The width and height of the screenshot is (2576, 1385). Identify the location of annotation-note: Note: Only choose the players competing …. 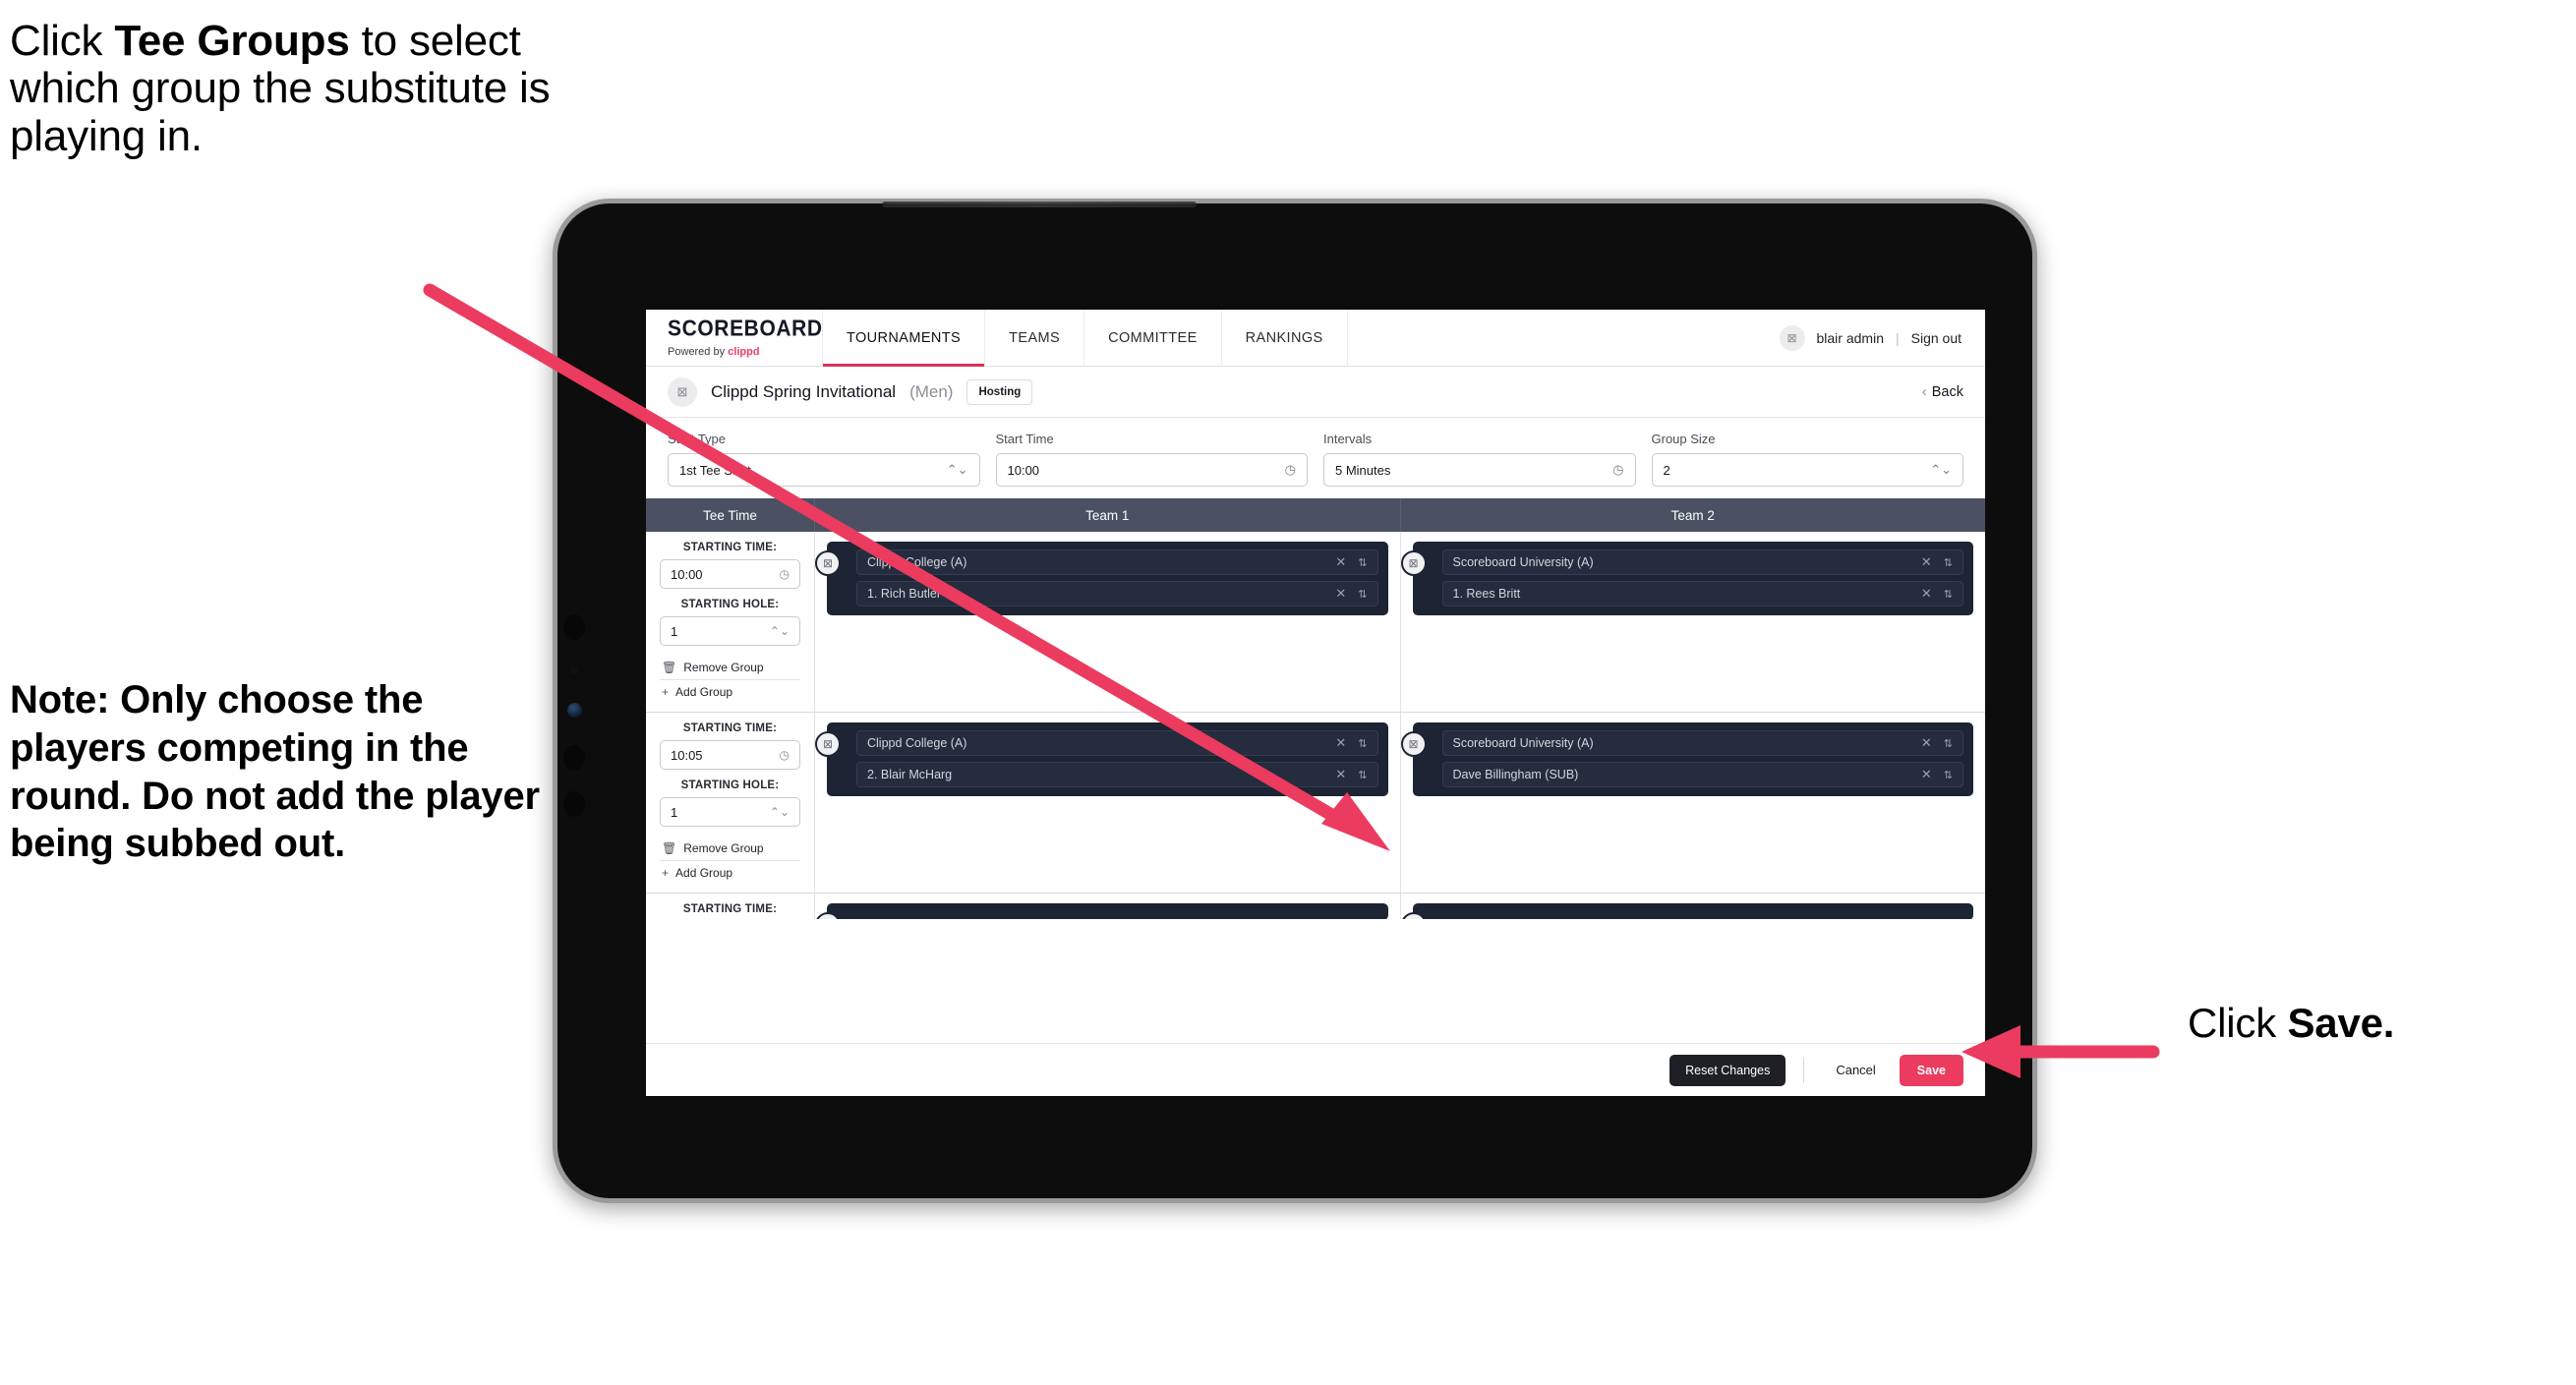
(275, 772).